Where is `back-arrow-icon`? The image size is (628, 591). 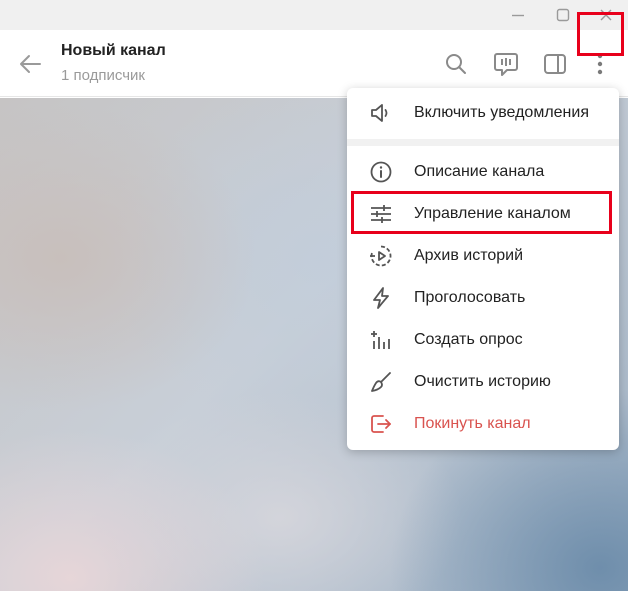 back-arrow-icon is located at coordinates (30, 64).